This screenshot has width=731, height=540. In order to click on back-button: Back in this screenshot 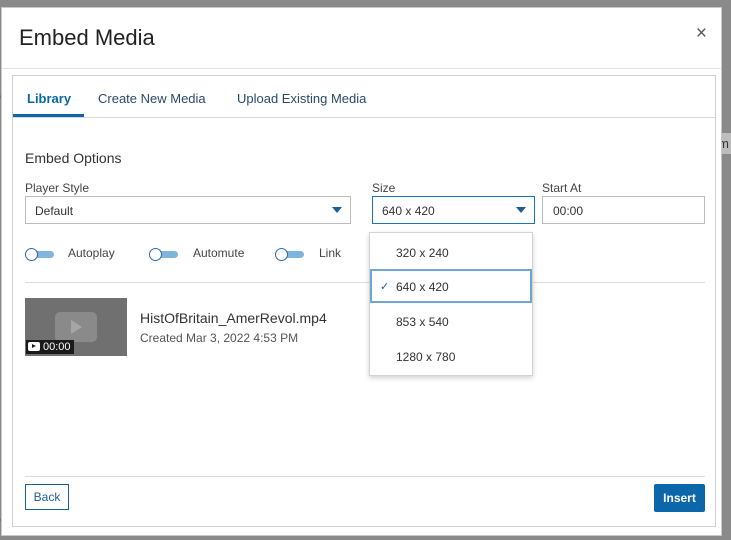, I will do `click(47, 497)`.